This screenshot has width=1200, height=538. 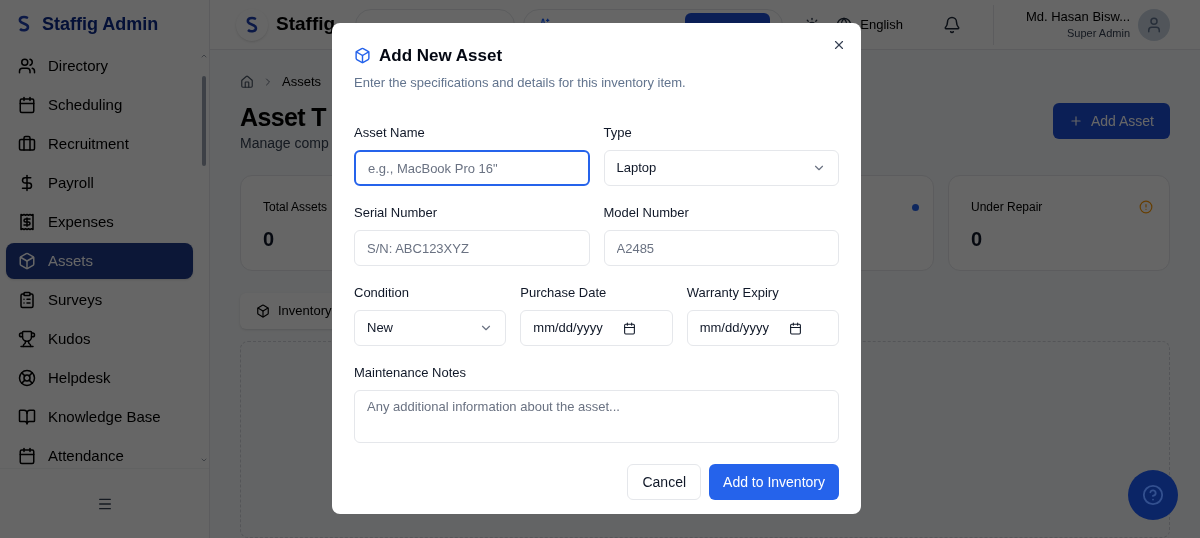 What do you see at coordinates (1098, 33) in the screenshot?
I see `user-role: Super Admin` at bounding box center [1098, 33].